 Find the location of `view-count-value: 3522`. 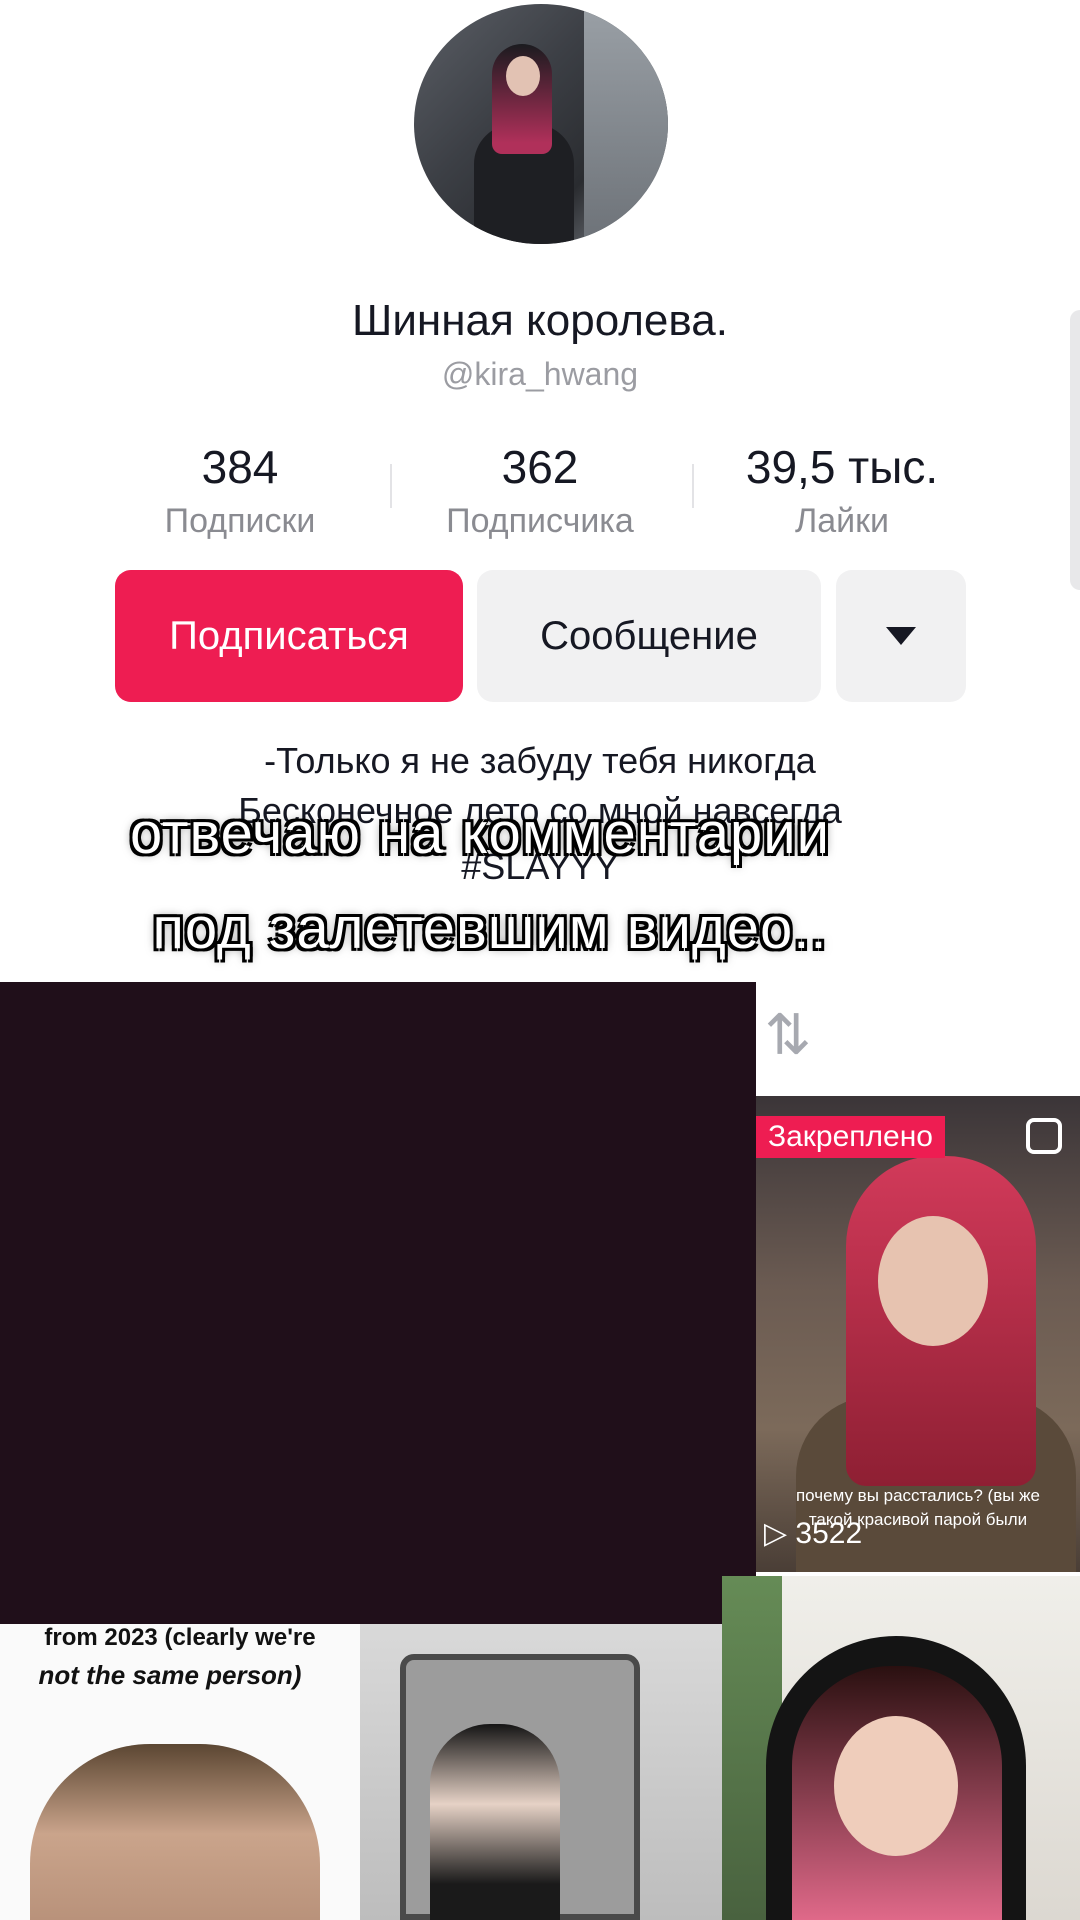

view-count-value: 3522 is located at coordinates (829, 1533).